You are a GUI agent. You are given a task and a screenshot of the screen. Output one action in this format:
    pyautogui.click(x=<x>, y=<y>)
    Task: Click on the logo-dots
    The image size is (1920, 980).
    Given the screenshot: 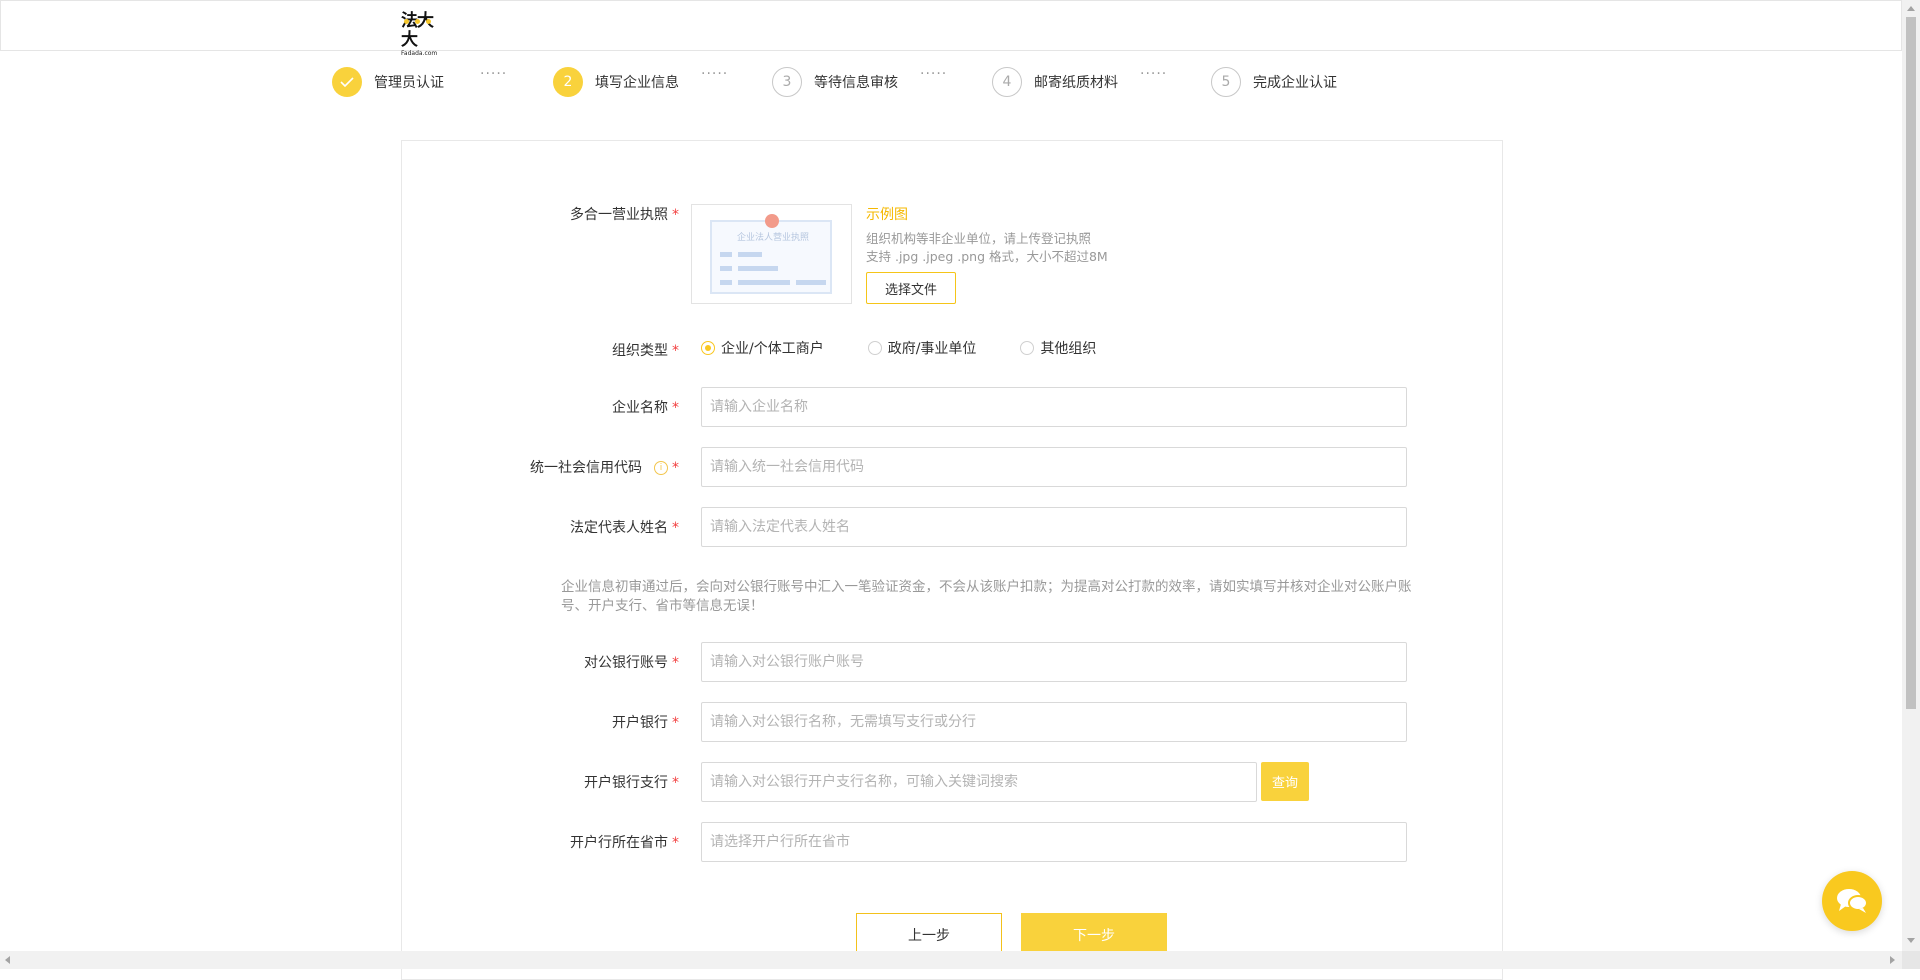 What is the action you would take?
    pyautogui.click(x=420, y=18)
    